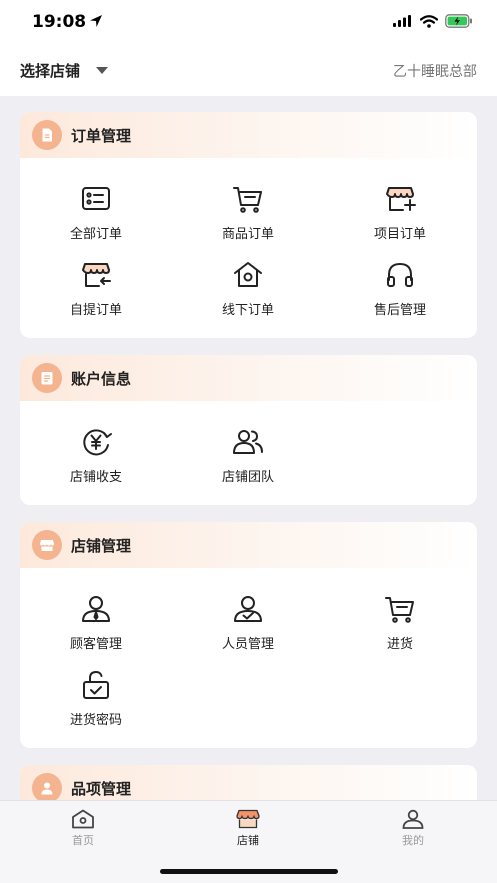 The height and width of the screenshot is (883, 497). I want to click on section-header: 店铺管理, so click(248, 545).